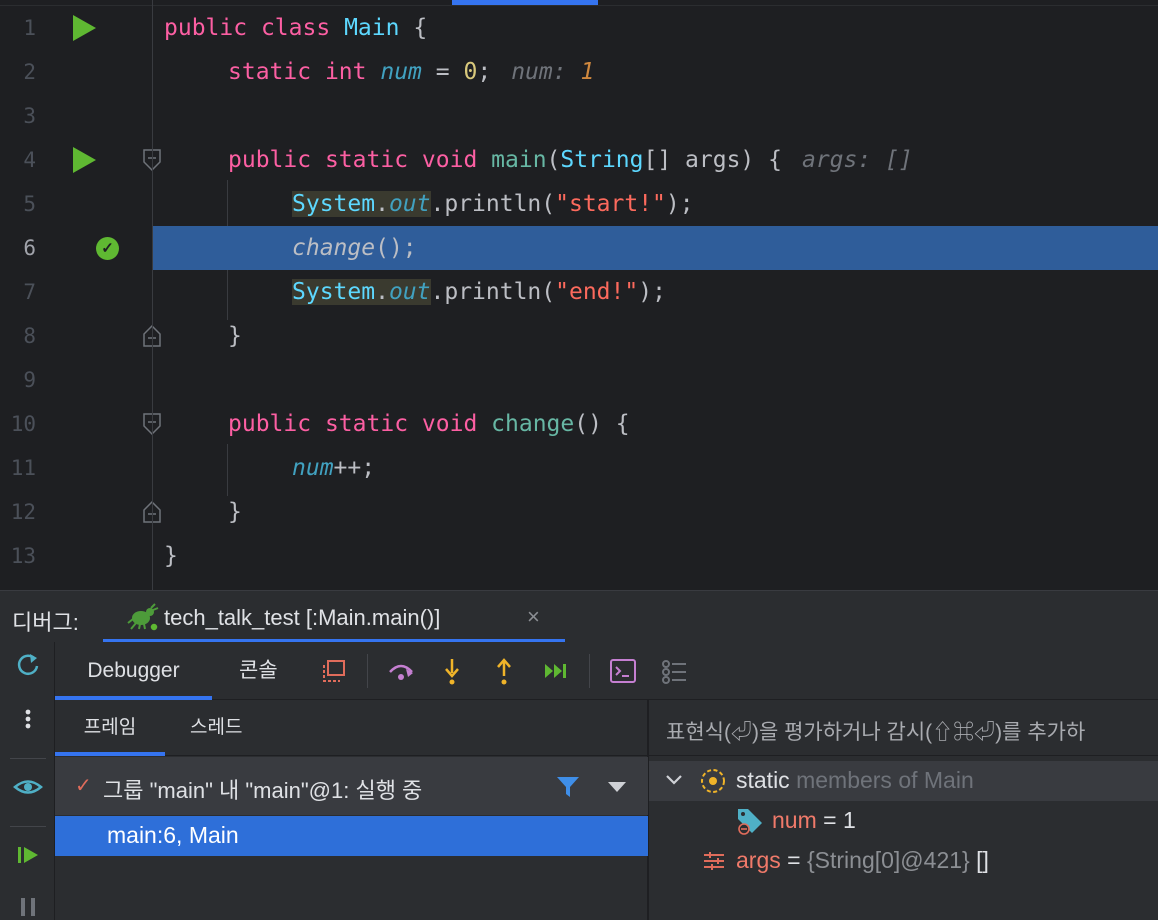 Image resolution: width=1158 pixels, height=920 pixels. What do you see at coordinates (401, 671) in the screenshot?
I see `step-over-icon` at bounding box center [401, 671].